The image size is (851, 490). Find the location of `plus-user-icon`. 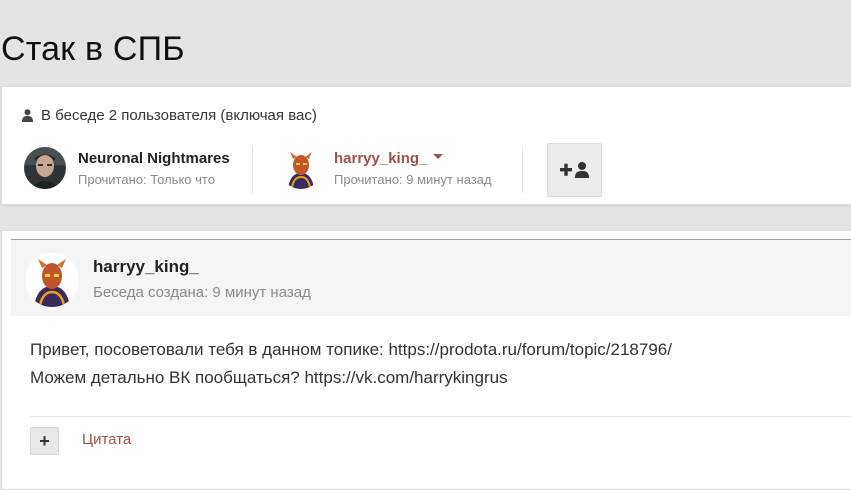

plus-user-icon is located at coordinates (574, 170).